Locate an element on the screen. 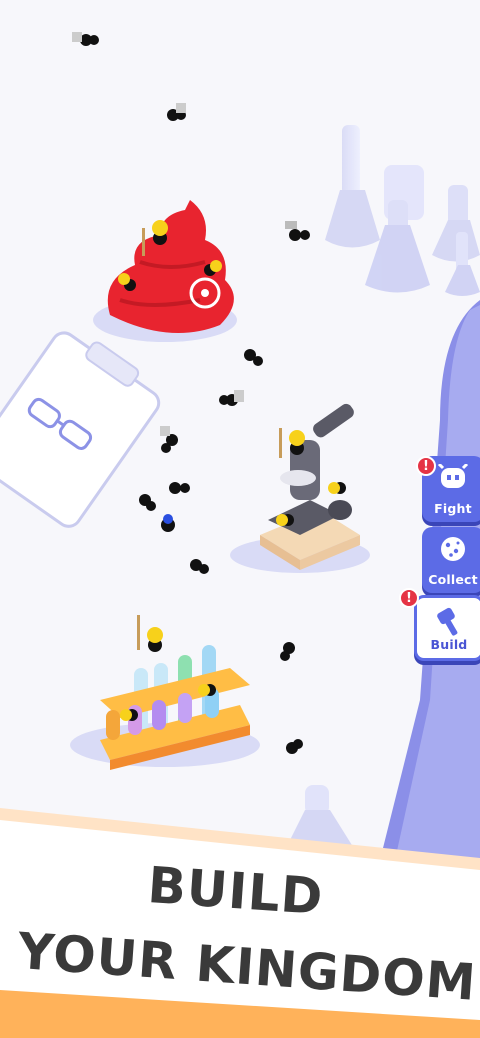 The image size is (480, 1038). build-button: Build is located at coordinates (447, 628).